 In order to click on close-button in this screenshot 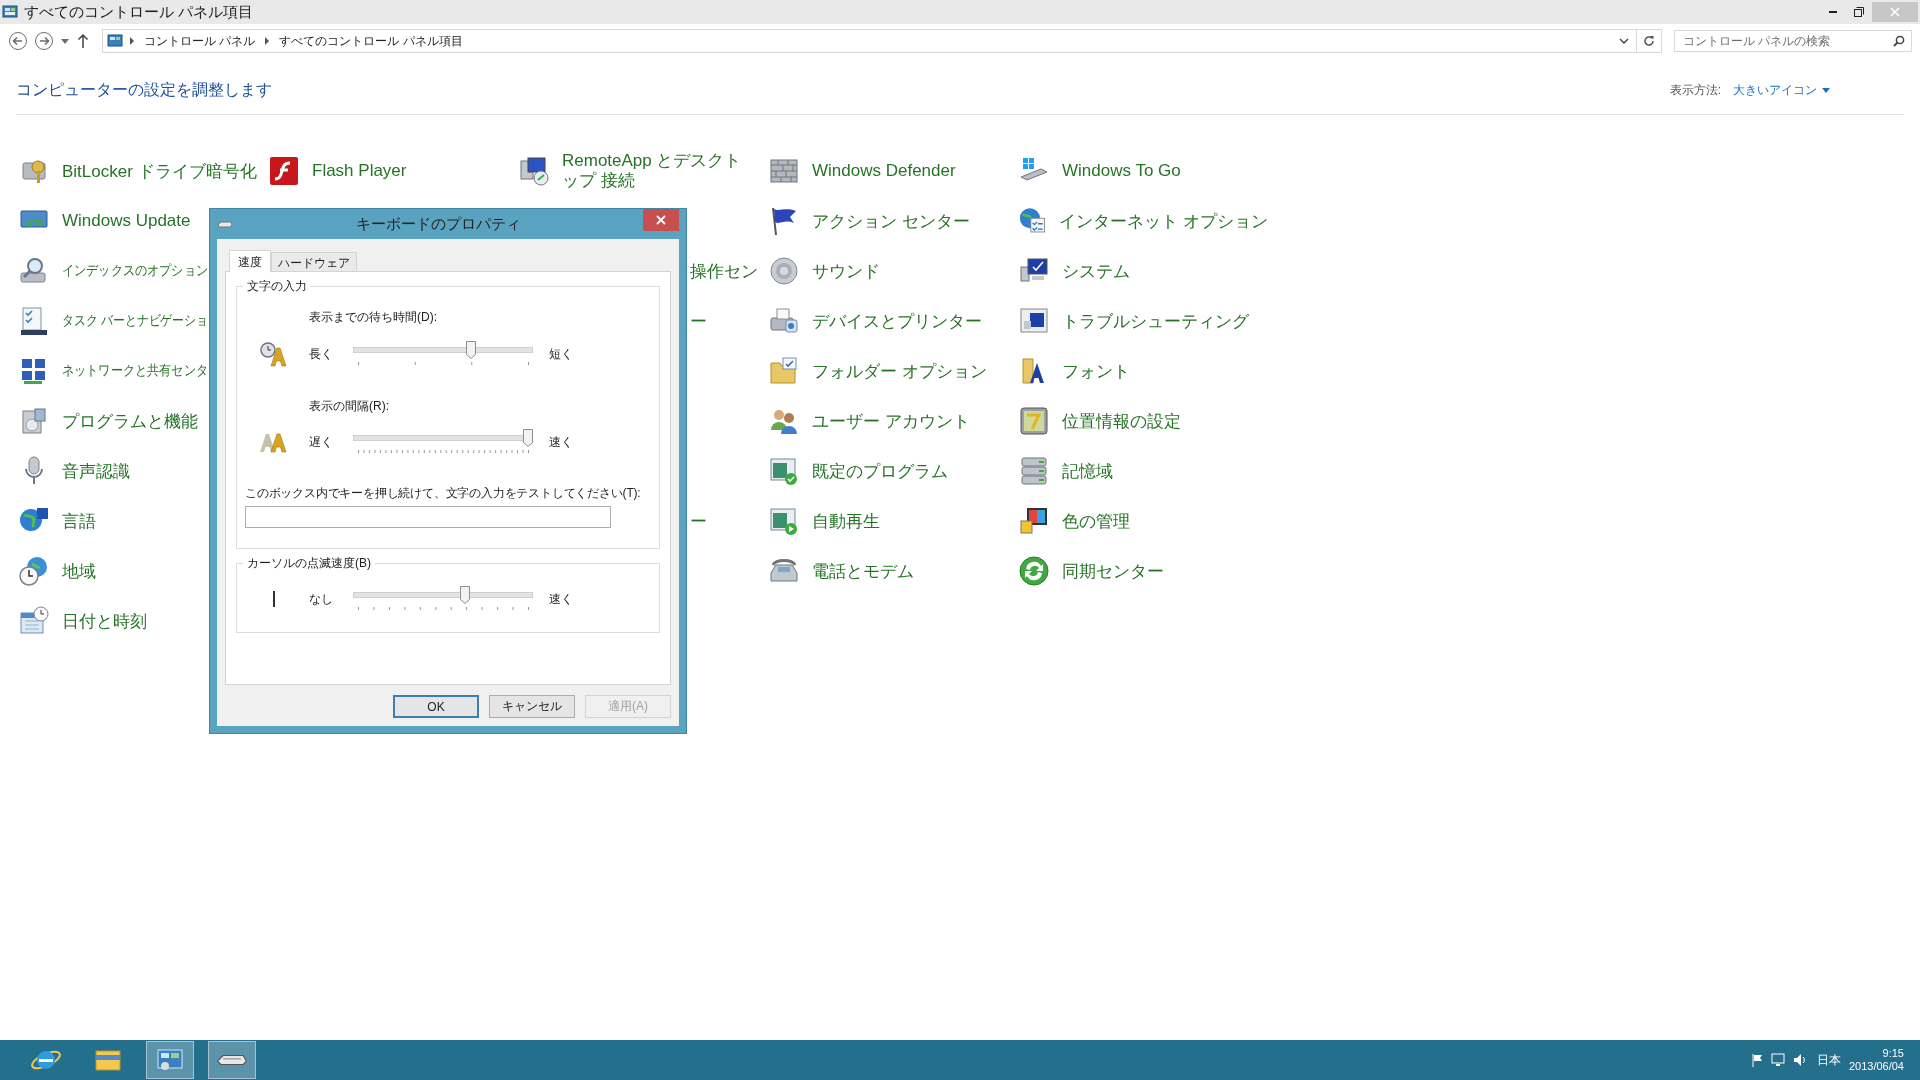, I will do `click(661, 220)`.